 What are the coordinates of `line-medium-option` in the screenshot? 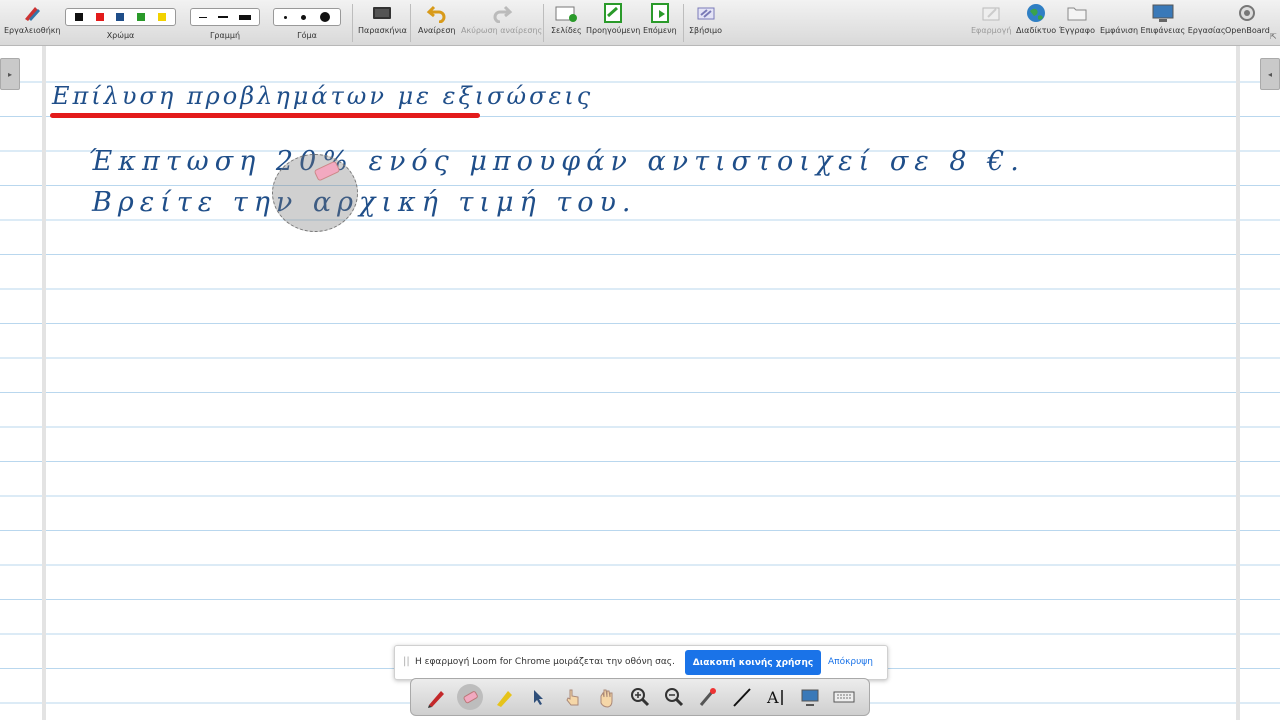 It's located at (222, 17).